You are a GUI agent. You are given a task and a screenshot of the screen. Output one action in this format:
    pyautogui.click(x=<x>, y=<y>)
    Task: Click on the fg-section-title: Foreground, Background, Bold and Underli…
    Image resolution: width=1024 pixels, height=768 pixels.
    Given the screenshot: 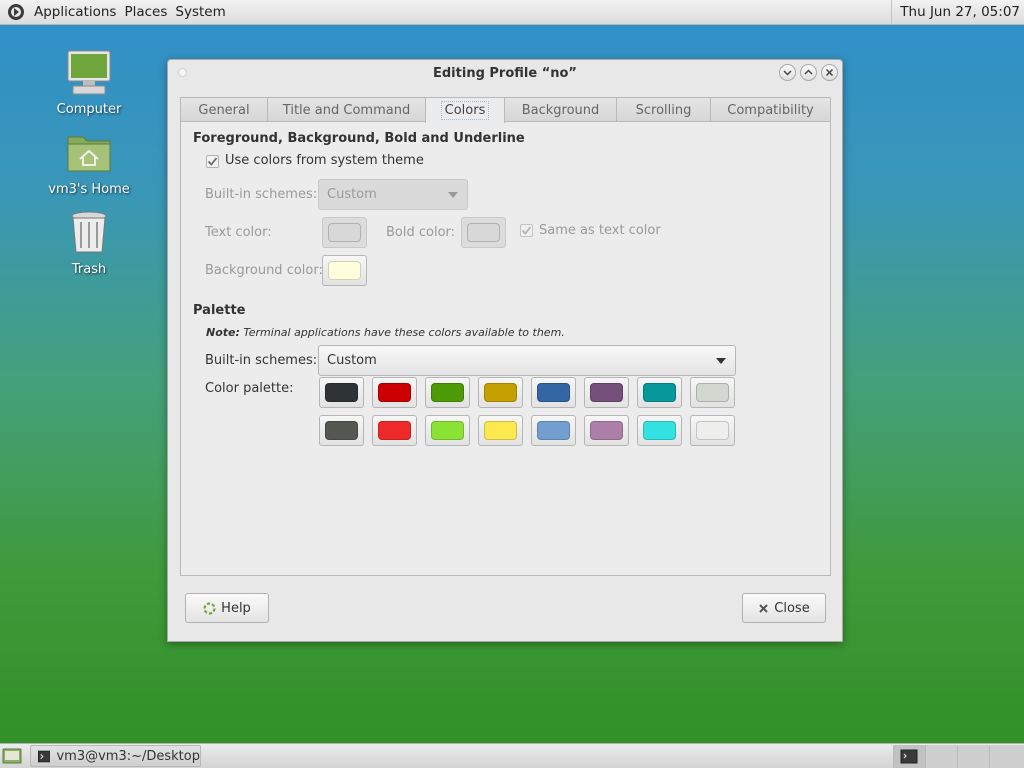 What is the action you would take?
    pyautogui.click(x=359, y=138)
    